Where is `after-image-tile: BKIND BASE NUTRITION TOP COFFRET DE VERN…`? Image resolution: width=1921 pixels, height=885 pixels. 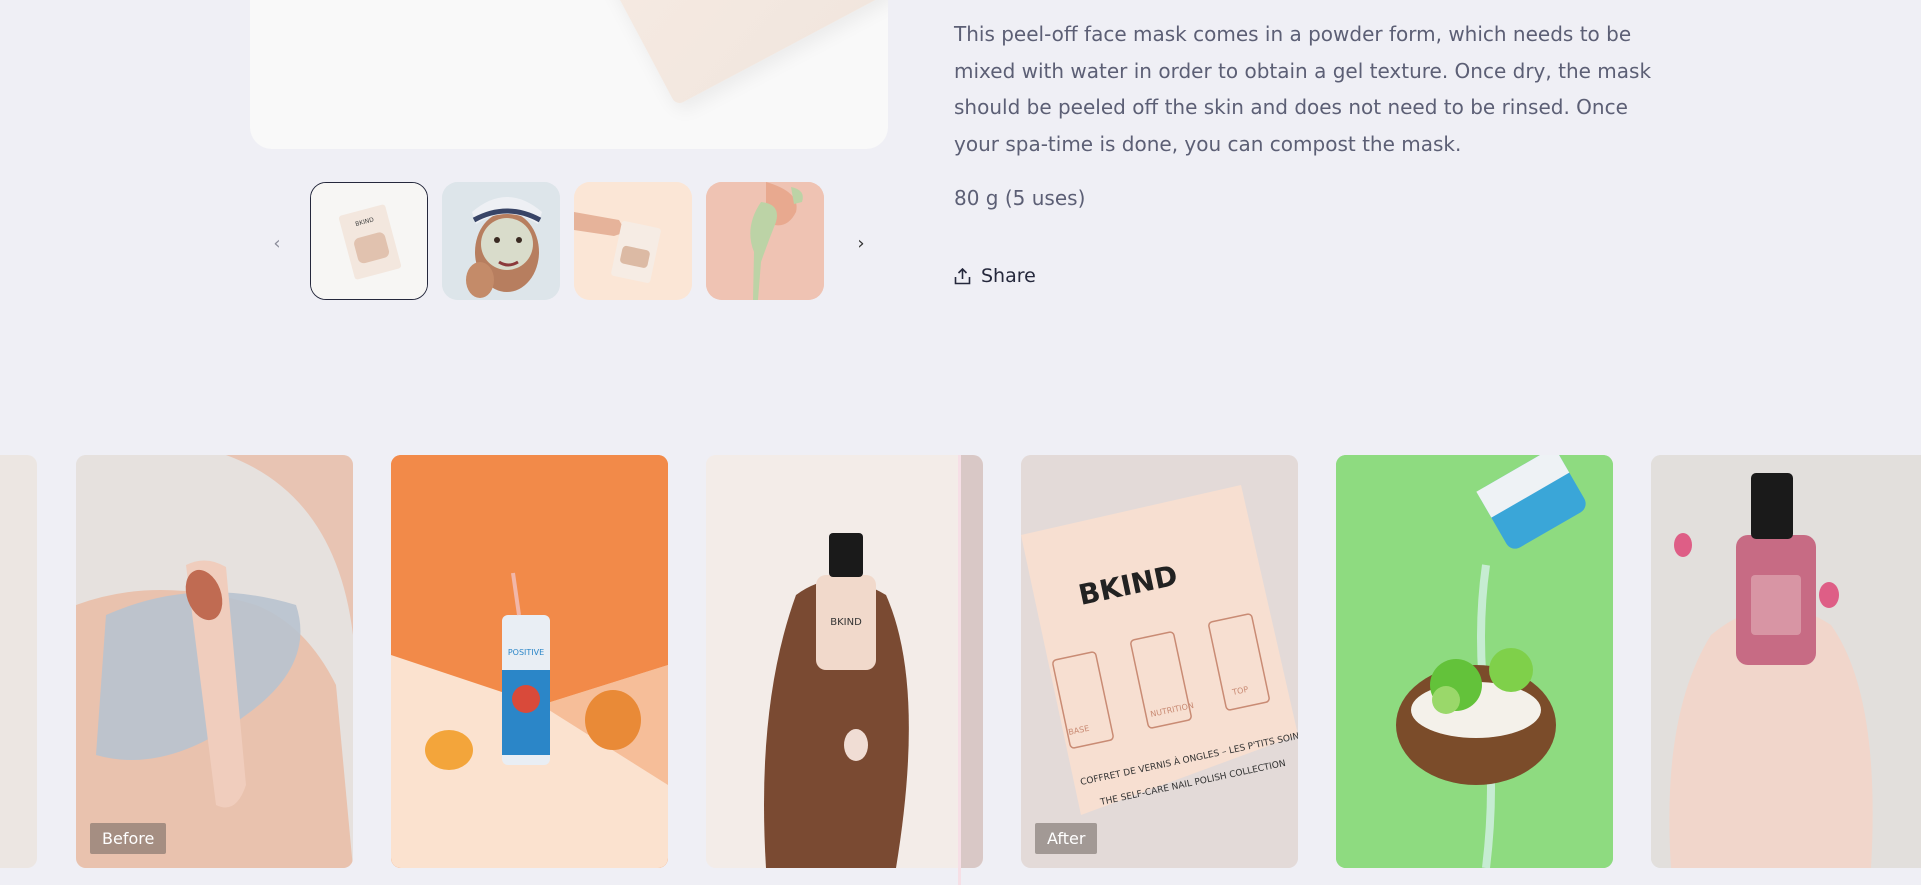 after-image-tile: BKIND BASE NUTRITION TOP COFFRET DE VERN… is located at coordinates (1159, 661).